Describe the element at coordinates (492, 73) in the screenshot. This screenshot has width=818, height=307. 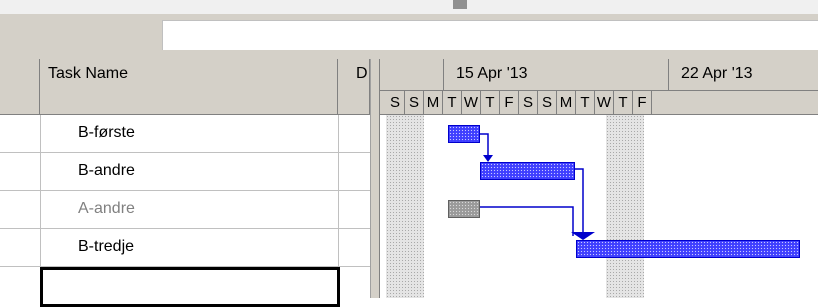
I see `week-label: 15 Apr '13` at that location.